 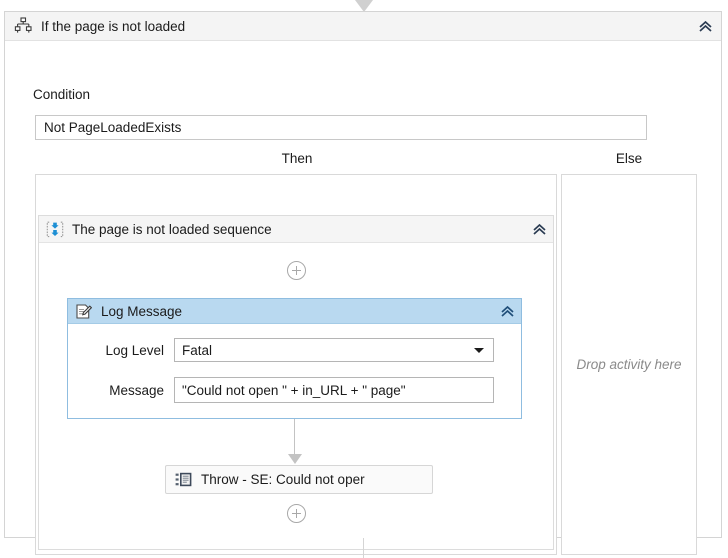 I want to click on sequence-header: The page is not loaded sequence, so click(x=296, y=229).